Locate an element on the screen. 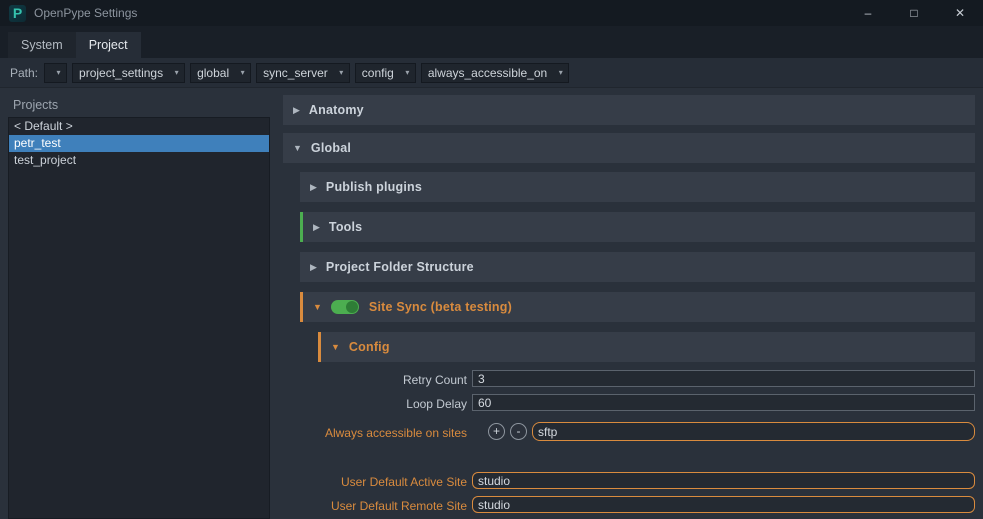 The width and height of the screenshot is (983, 519). section-label: Publish plugins is located at coordinates (373, 187).